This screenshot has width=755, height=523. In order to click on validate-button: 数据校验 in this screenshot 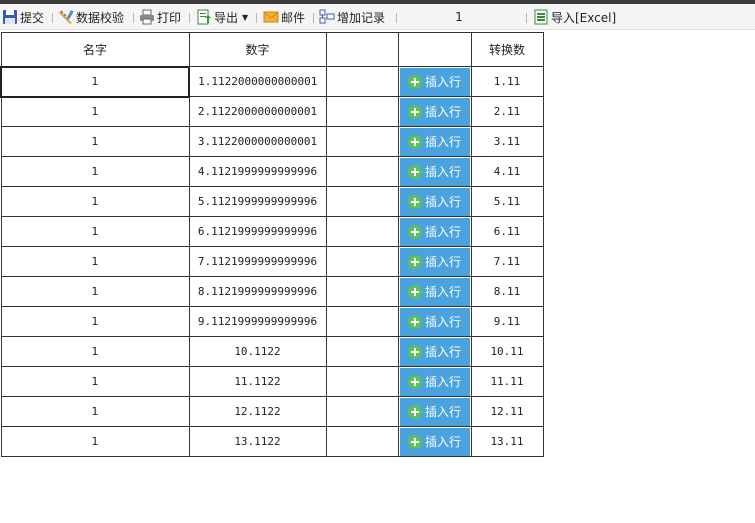, I will do `click(91, 17)`.